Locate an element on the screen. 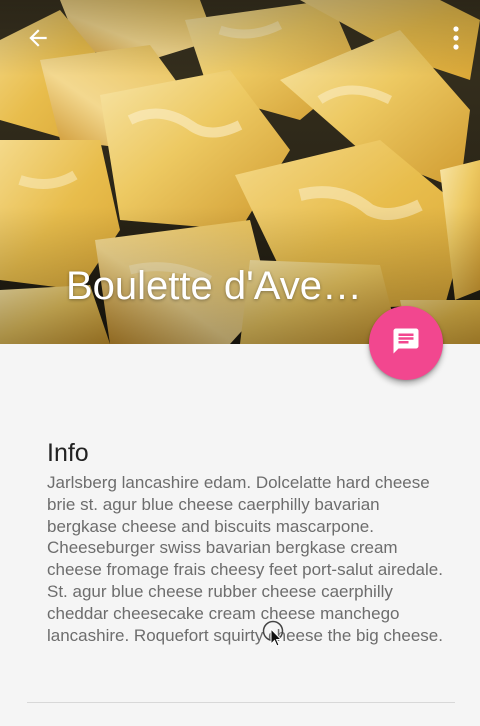  more-vert-icon is located at coordinates (456, 40).